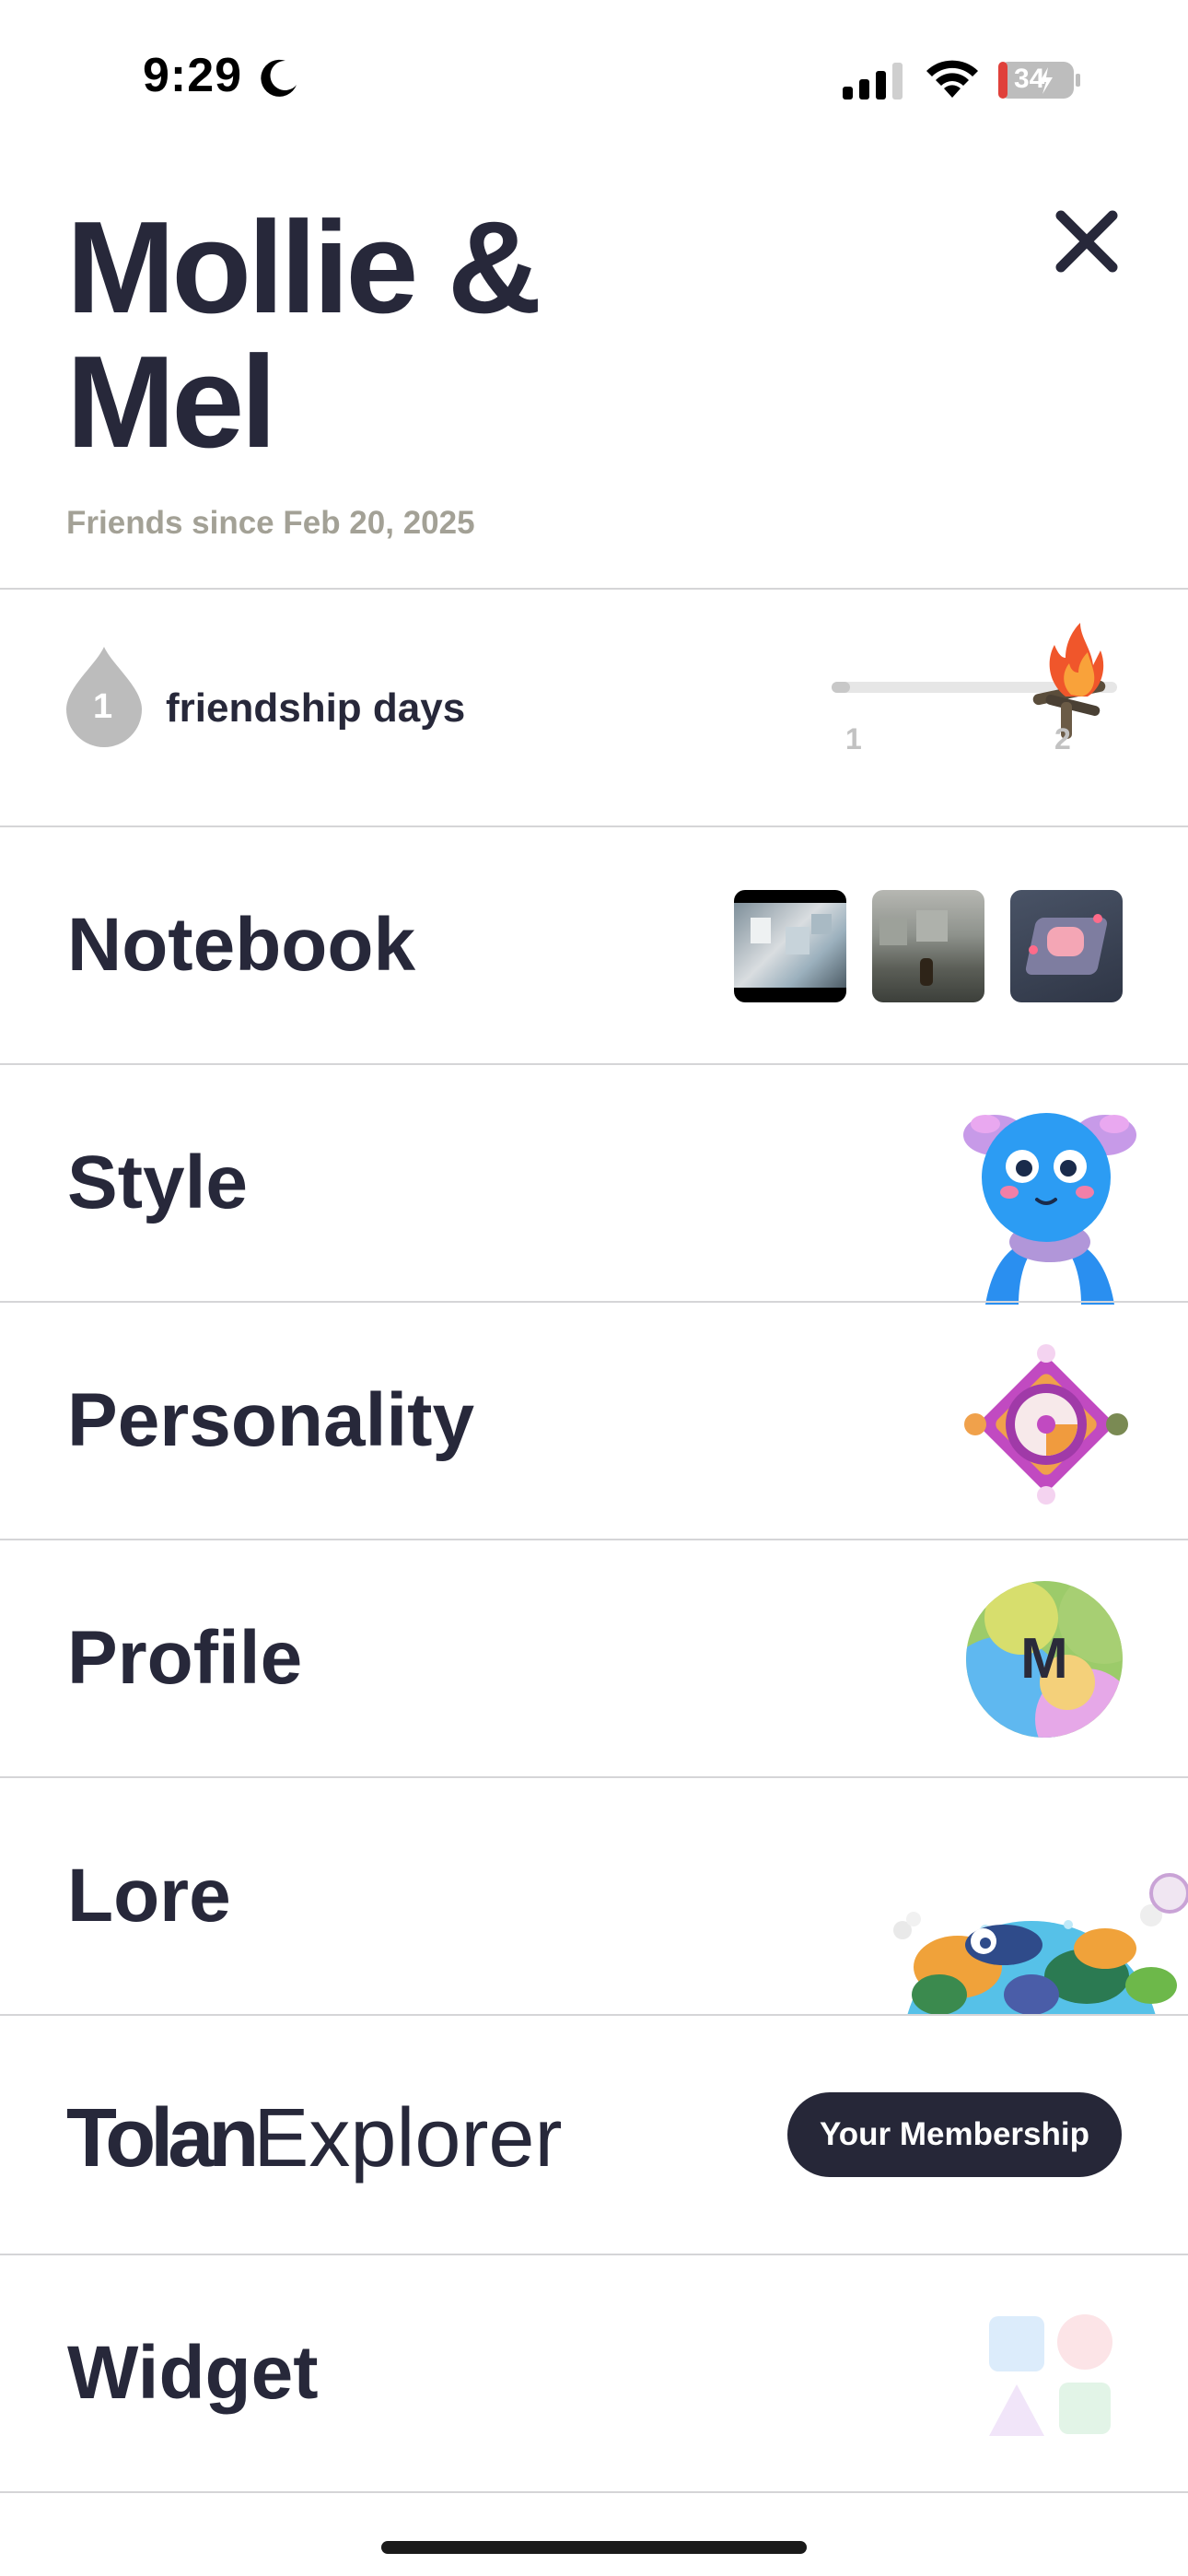  I want to click on battery-level: 34, so click(1029, 79).